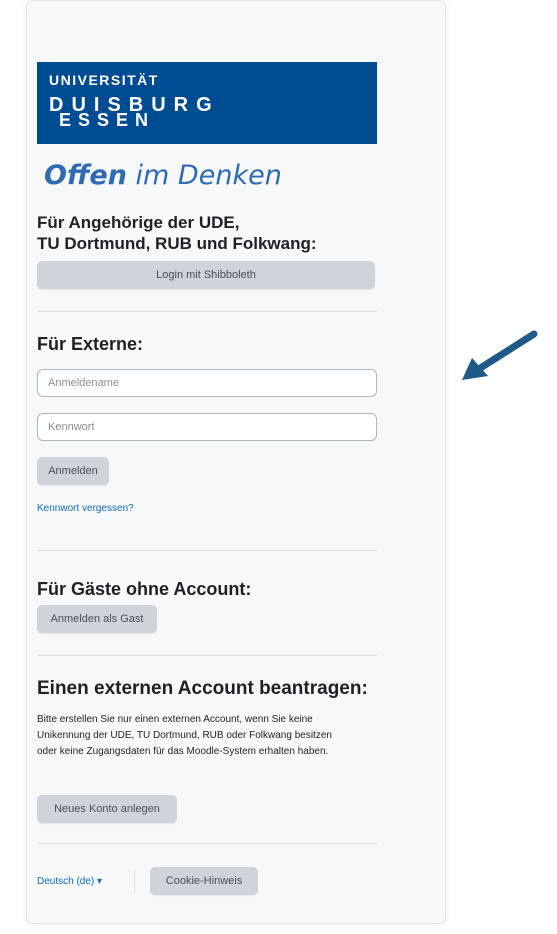 Image resolution: width=557 pixels, height=934 pixels. I want to click on slogan: Offen im Denken, so click(163, 175).